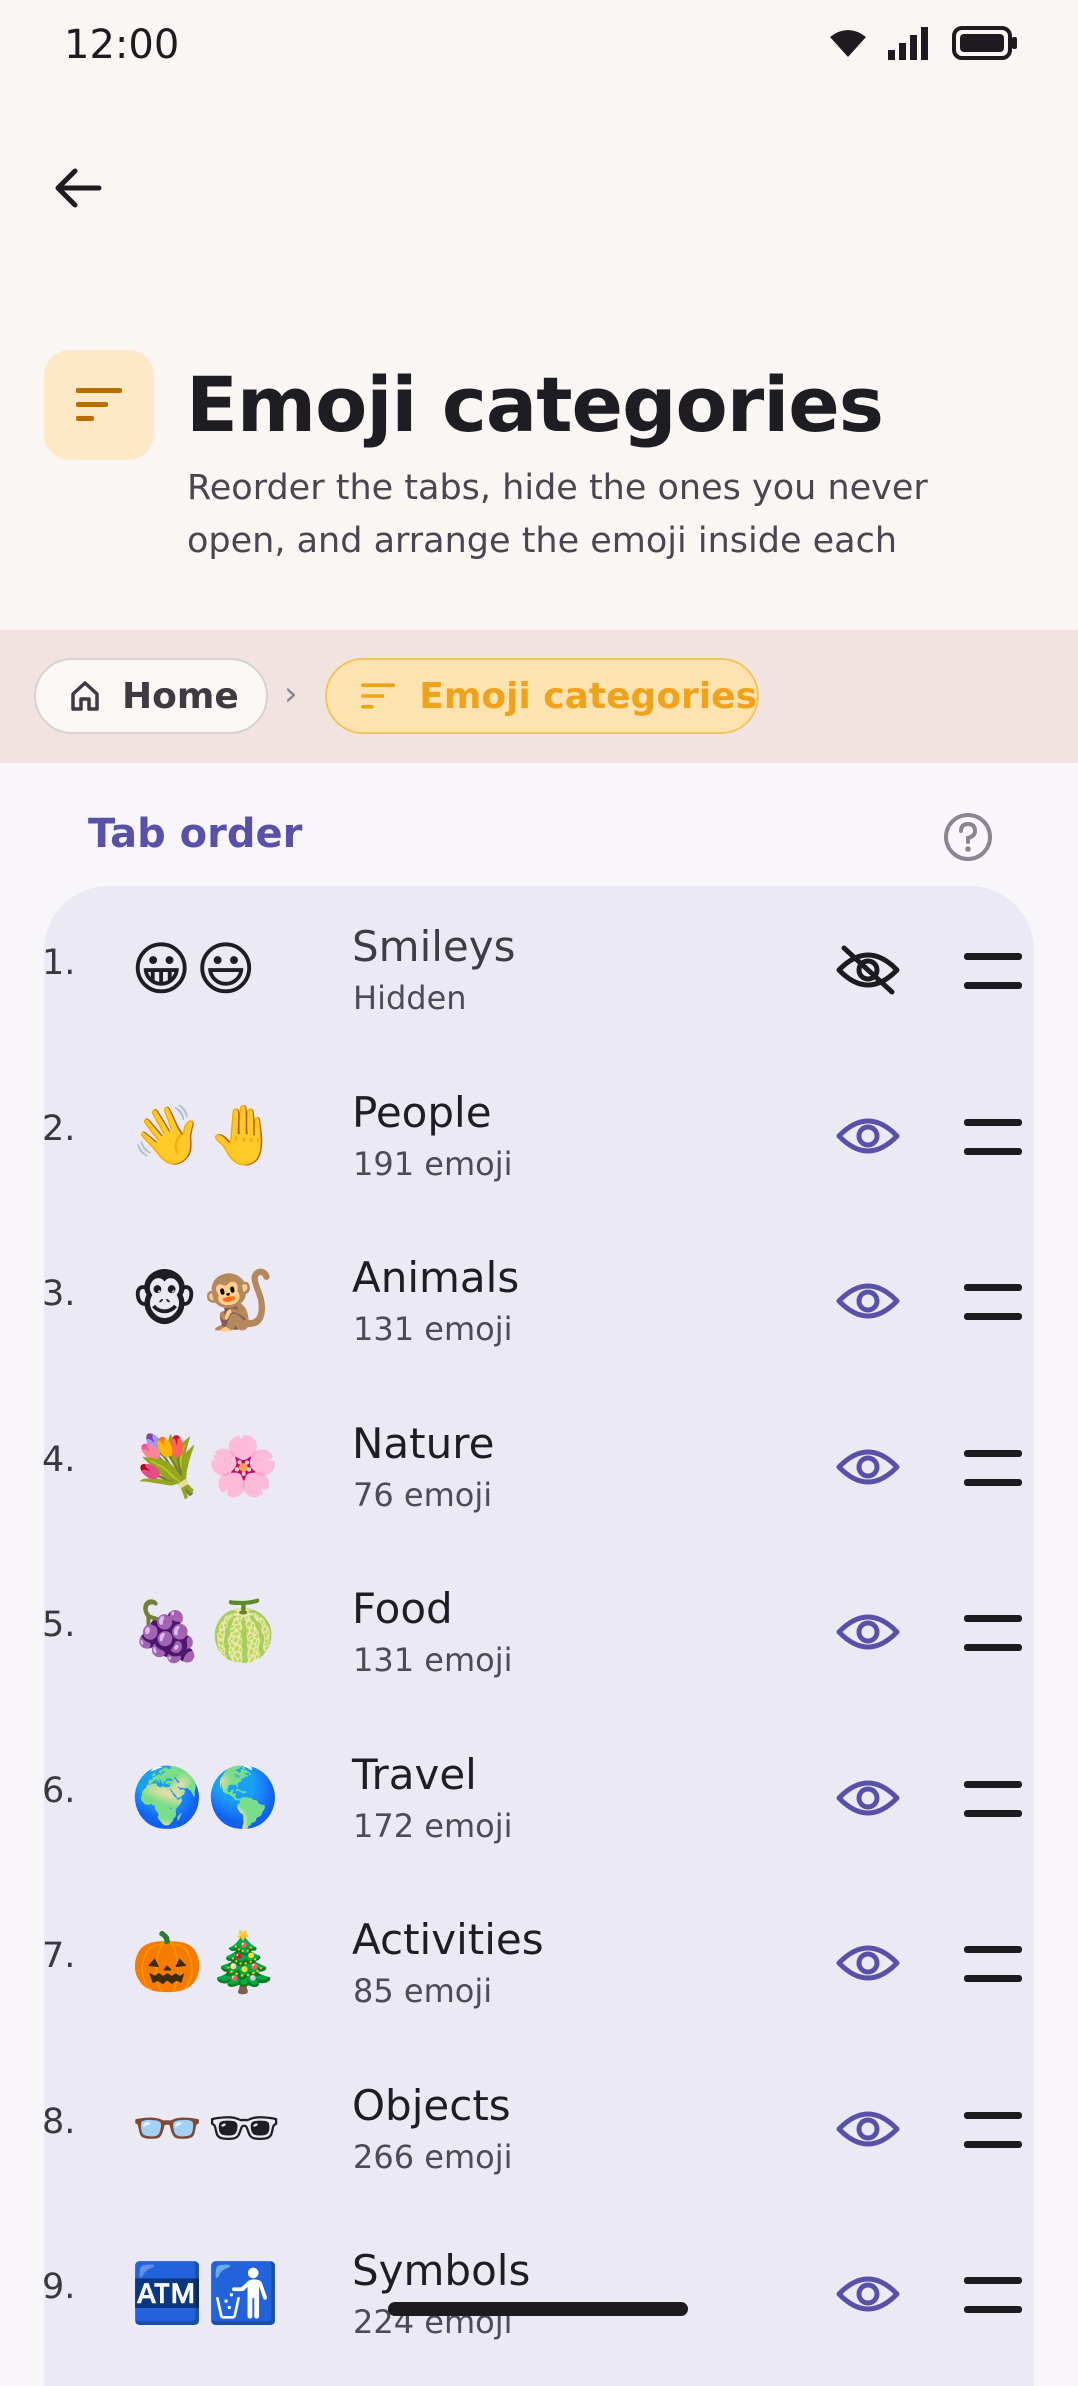  What do you see at coordinates (588, 696) in the screenshot?
I see `breadcrumb-current-label: Emoji categories` at bounding box center [588, 696].